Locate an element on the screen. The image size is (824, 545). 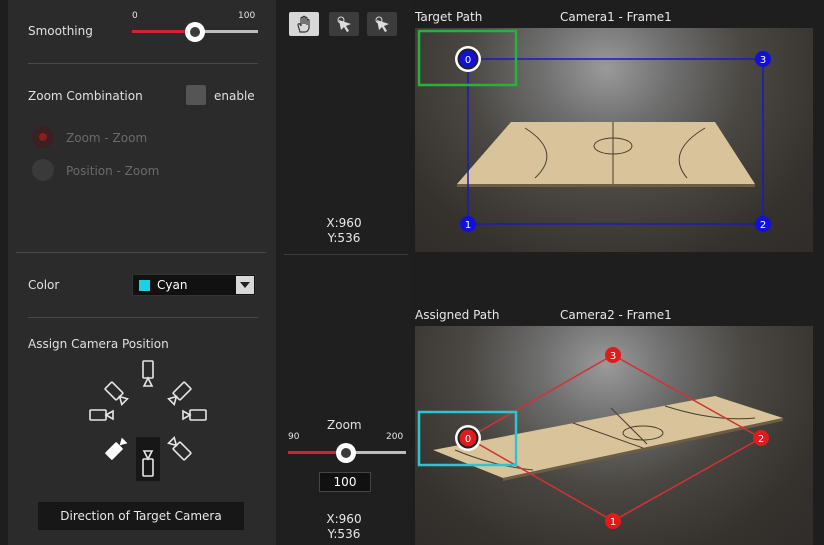
hand-tool-button is located at coordinates (304, 24).